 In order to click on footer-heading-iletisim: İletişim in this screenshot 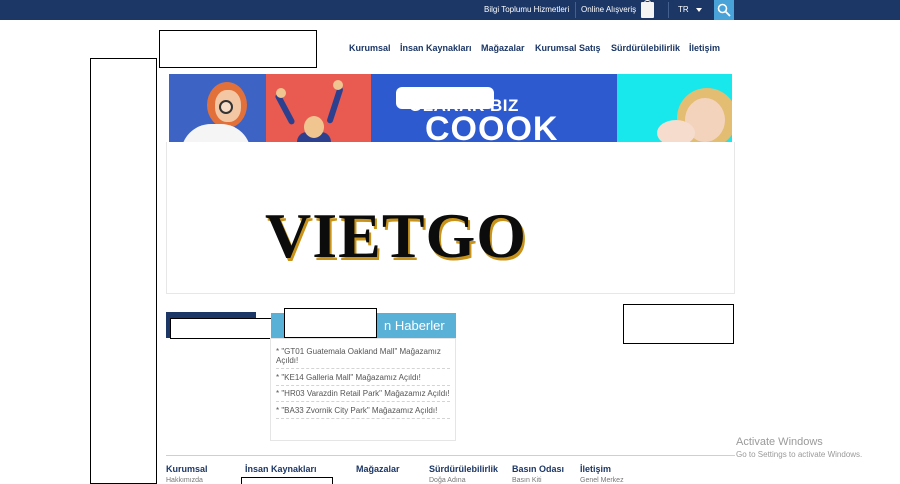, I will do `click(595, 469)`.